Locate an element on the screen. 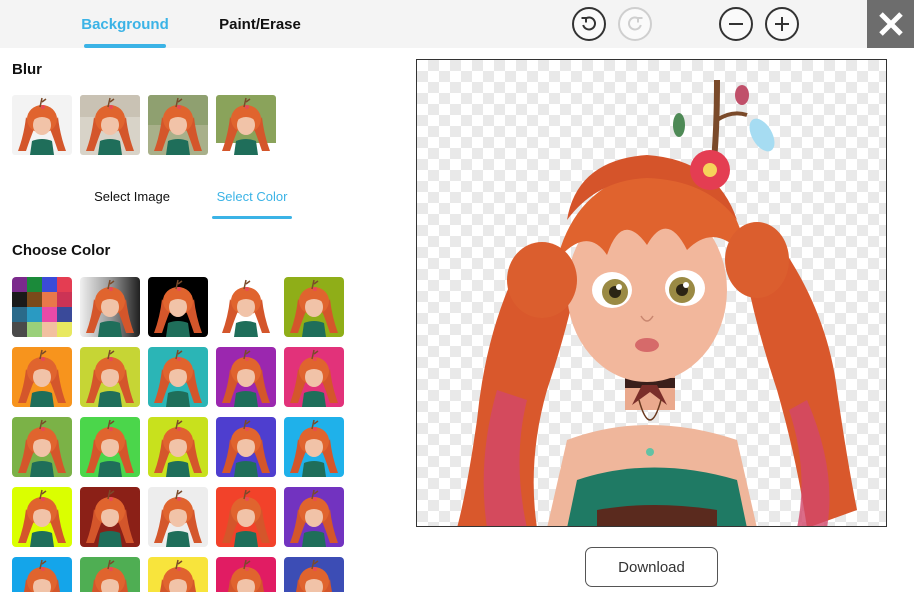 The width and height of the screenshot is (914, 592). tab-paint-erase: Paint/Erase is located at coordinates (260, 24).